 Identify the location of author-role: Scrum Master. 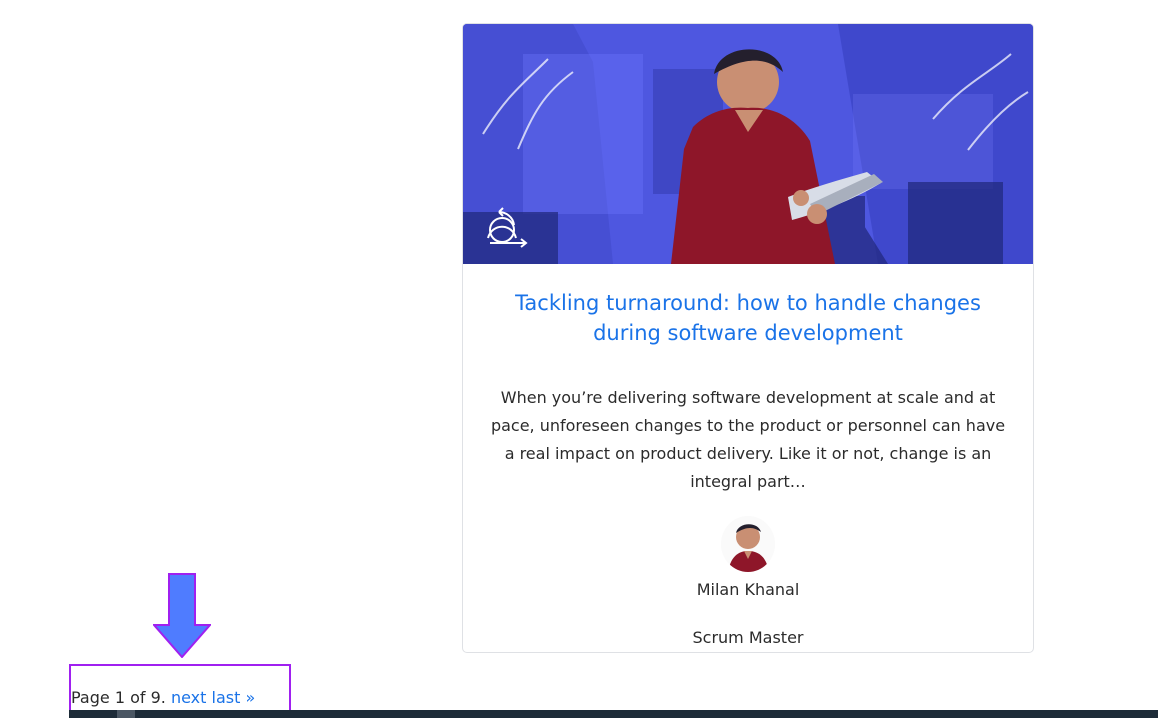
(748, 637).